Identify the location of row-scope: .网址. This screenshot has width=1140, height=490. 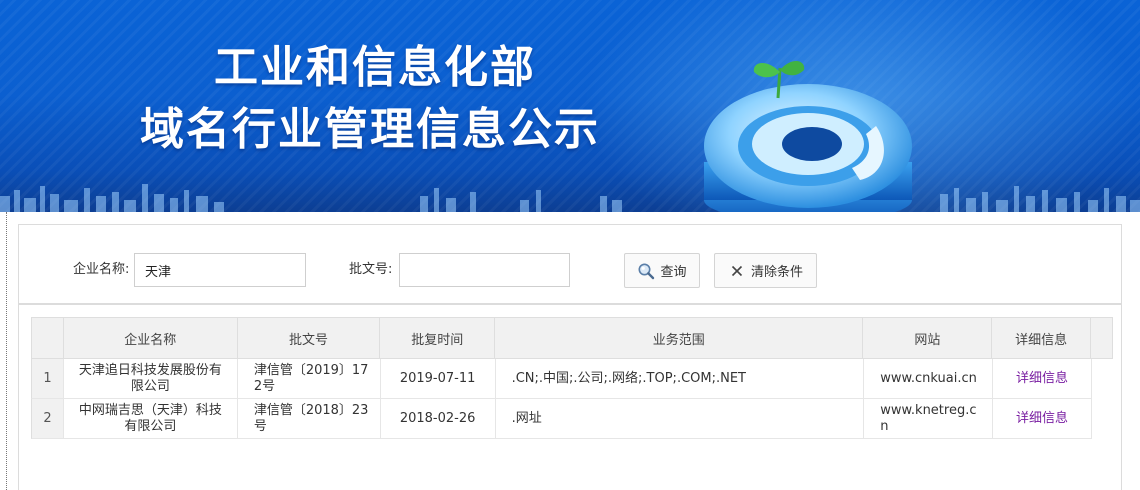
(680, 418).